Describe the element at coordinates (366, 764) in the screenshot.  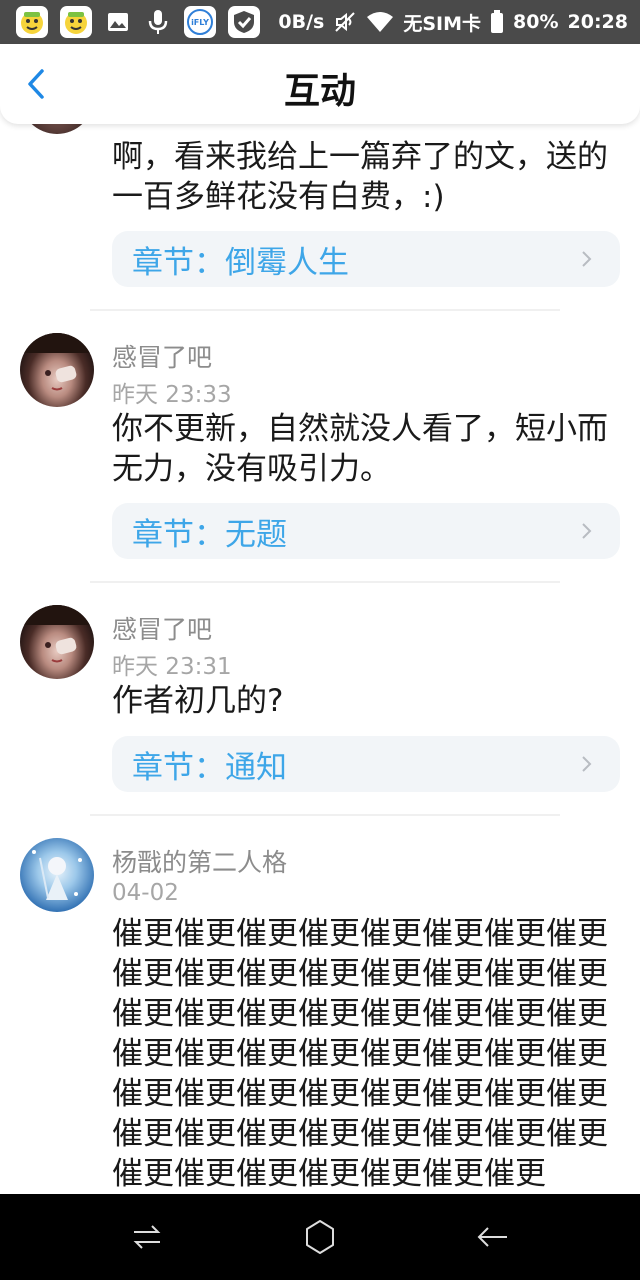
I see `chapter-link: 章节：通知` at that location.